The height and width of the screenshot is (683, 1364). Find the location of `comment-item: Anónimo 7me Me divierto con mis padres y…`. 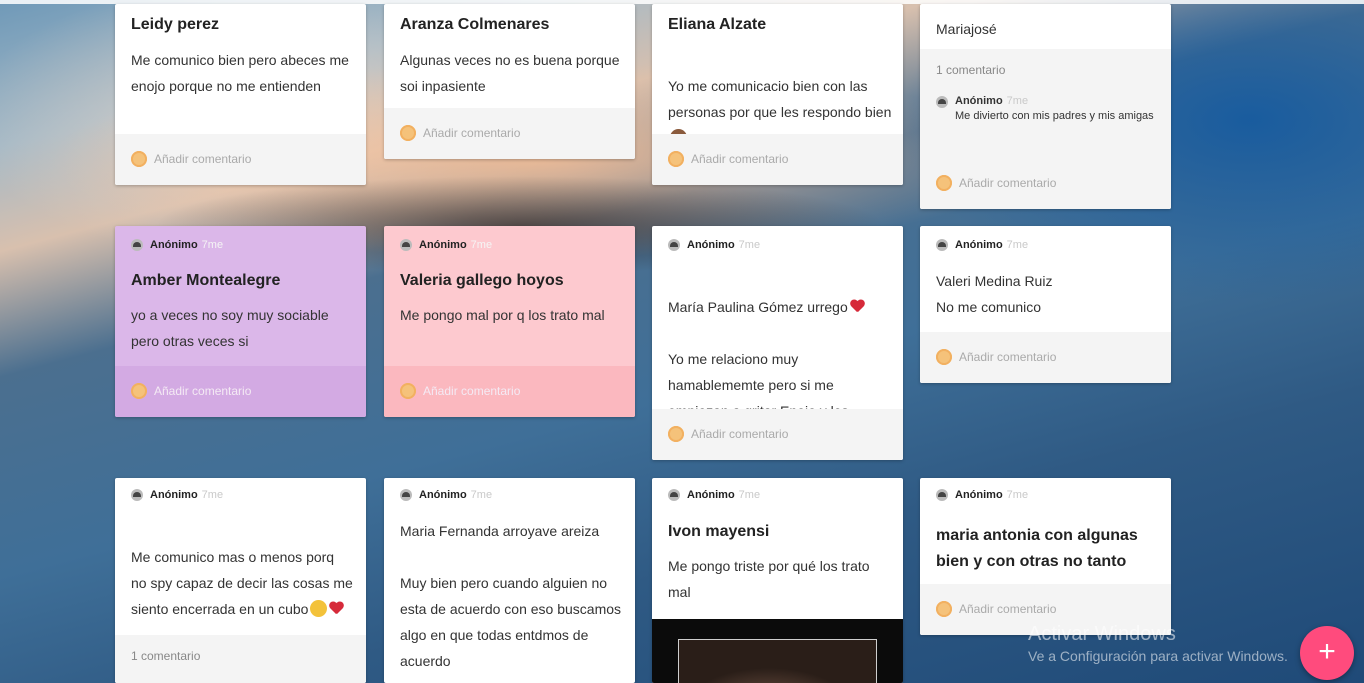

comment-item: Anónimo 7me Me divierto con mis padres y… is located at coordinates (1048, 109).